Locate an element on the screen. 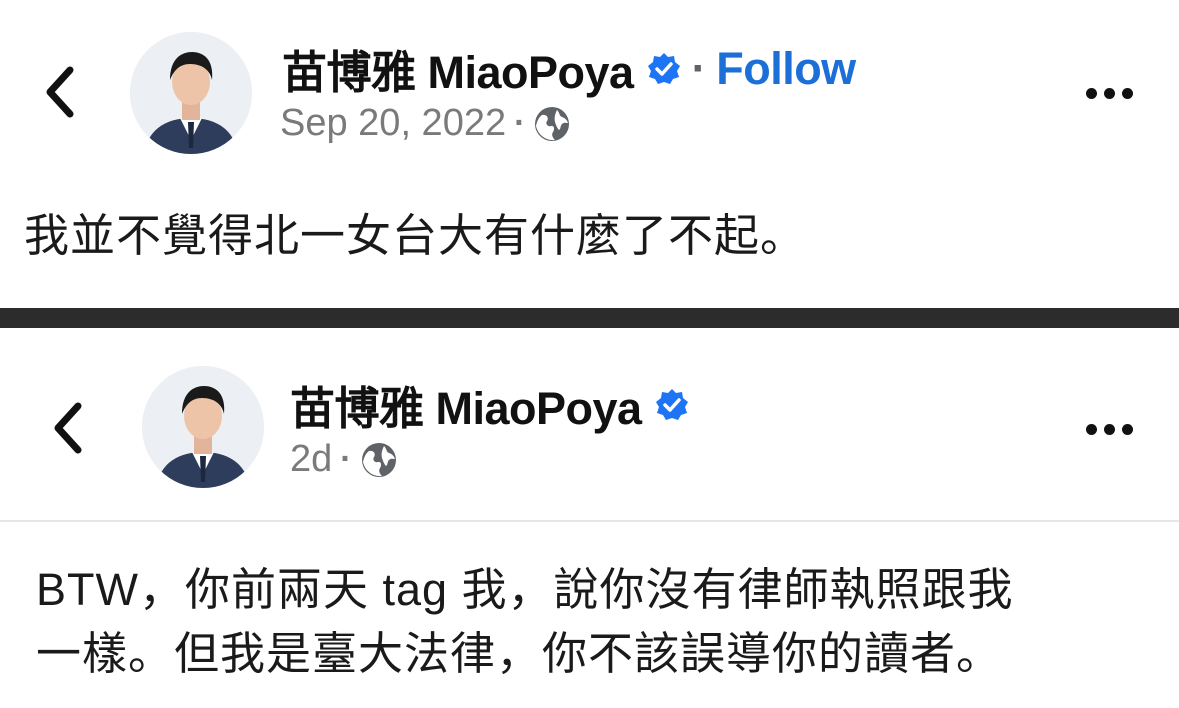 This screenshot has height=708, width=1179. post-header: 苗博雅 MiaoPoya is located at coordinates (490, 404).